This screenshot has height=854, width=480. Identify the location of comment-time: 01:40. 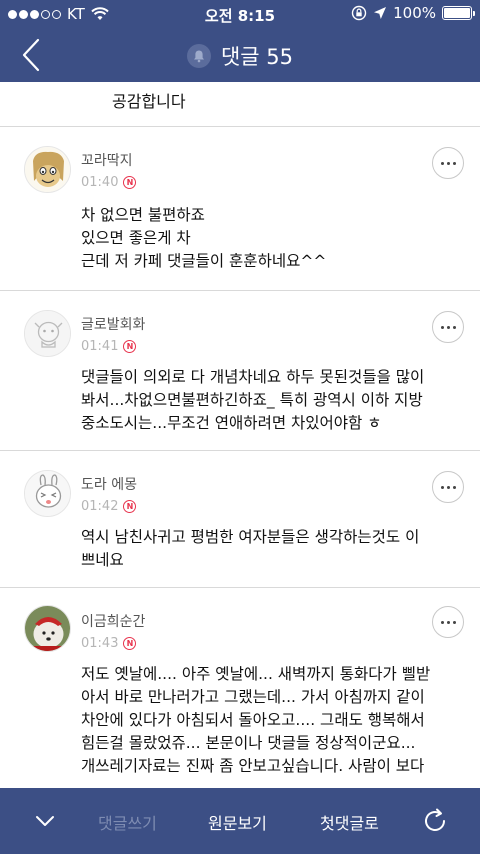
(100, 182).